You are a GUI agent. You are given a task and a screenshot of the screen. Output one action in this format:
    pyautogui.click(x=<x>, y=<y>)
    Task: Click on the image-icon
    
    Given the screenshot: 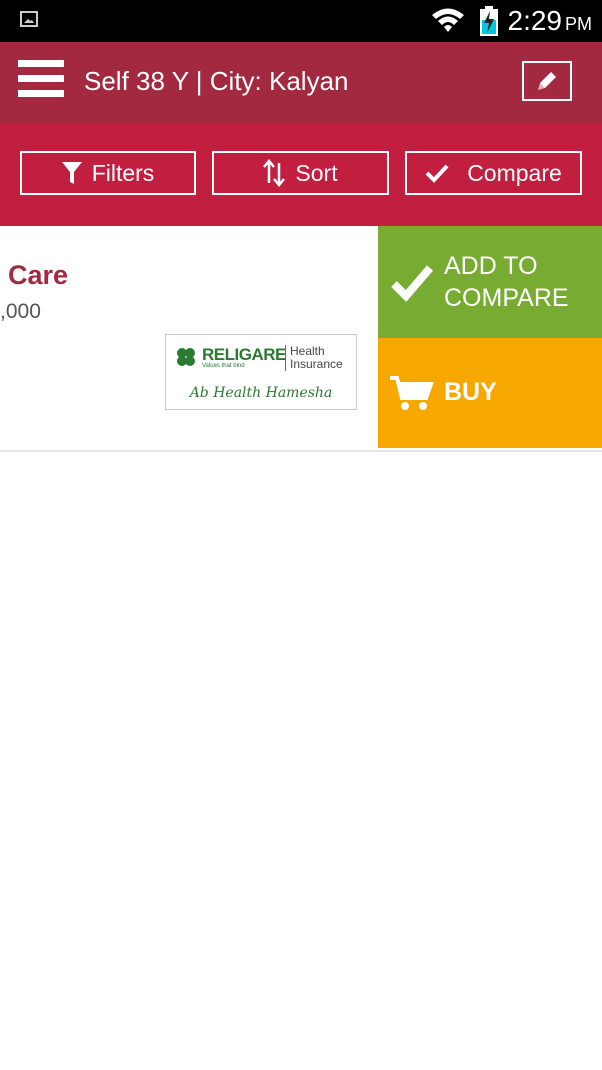 What is the action you would take?
    pyautogui.click(x=29, y=19)
    